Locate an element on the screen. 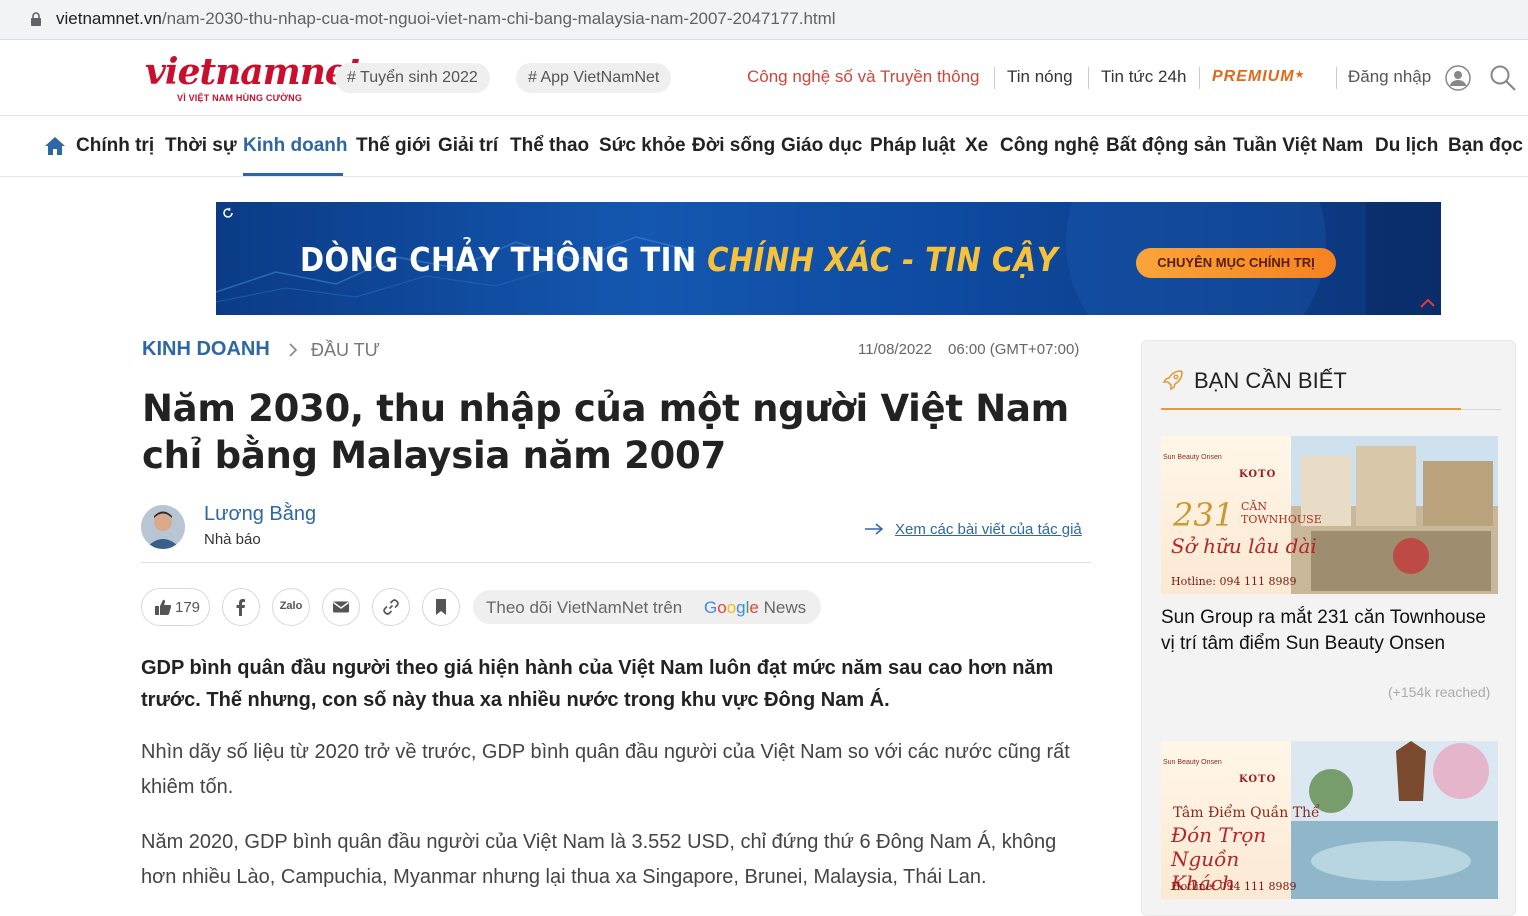 This screenshot has width=1528, height=916. nav-item-ban-doc: Bạn đọc is located at coordinates (1485, 146).